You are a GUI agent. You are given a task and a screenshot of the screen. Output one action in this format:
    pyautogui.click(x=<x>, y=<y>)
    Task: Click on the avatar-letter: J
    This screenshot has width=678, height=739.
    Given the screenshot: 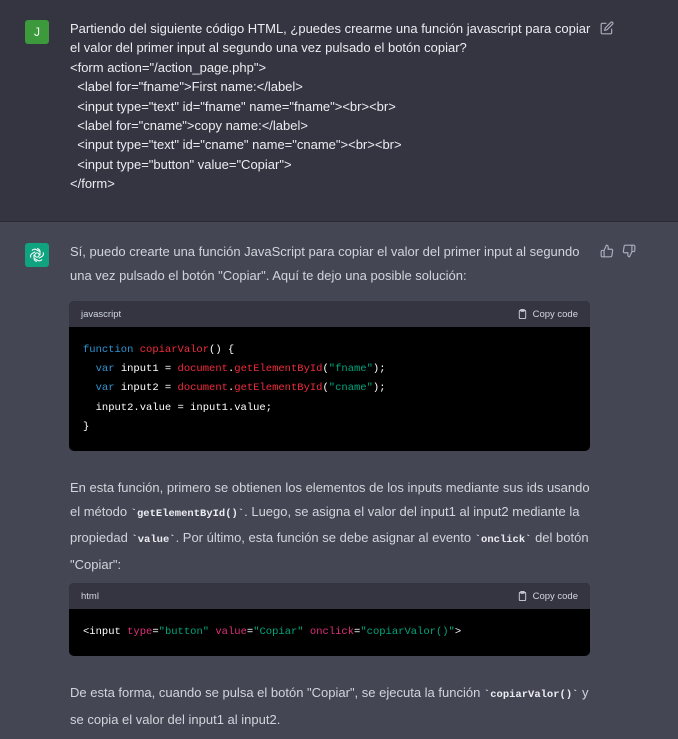 What is the action you would take?
    pyautogui.click(x=37, y=32)
    